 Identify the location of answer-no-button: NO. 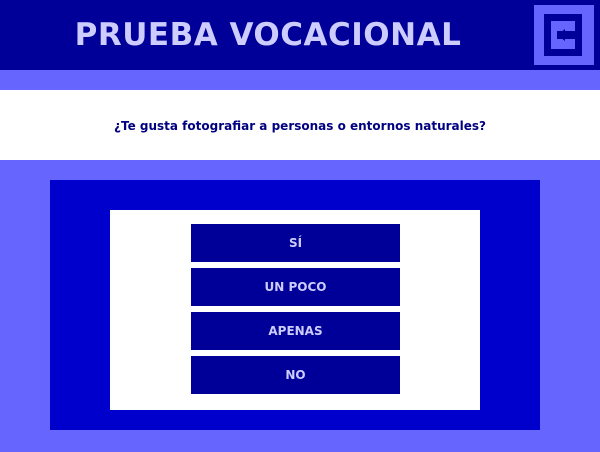
(295, 375).